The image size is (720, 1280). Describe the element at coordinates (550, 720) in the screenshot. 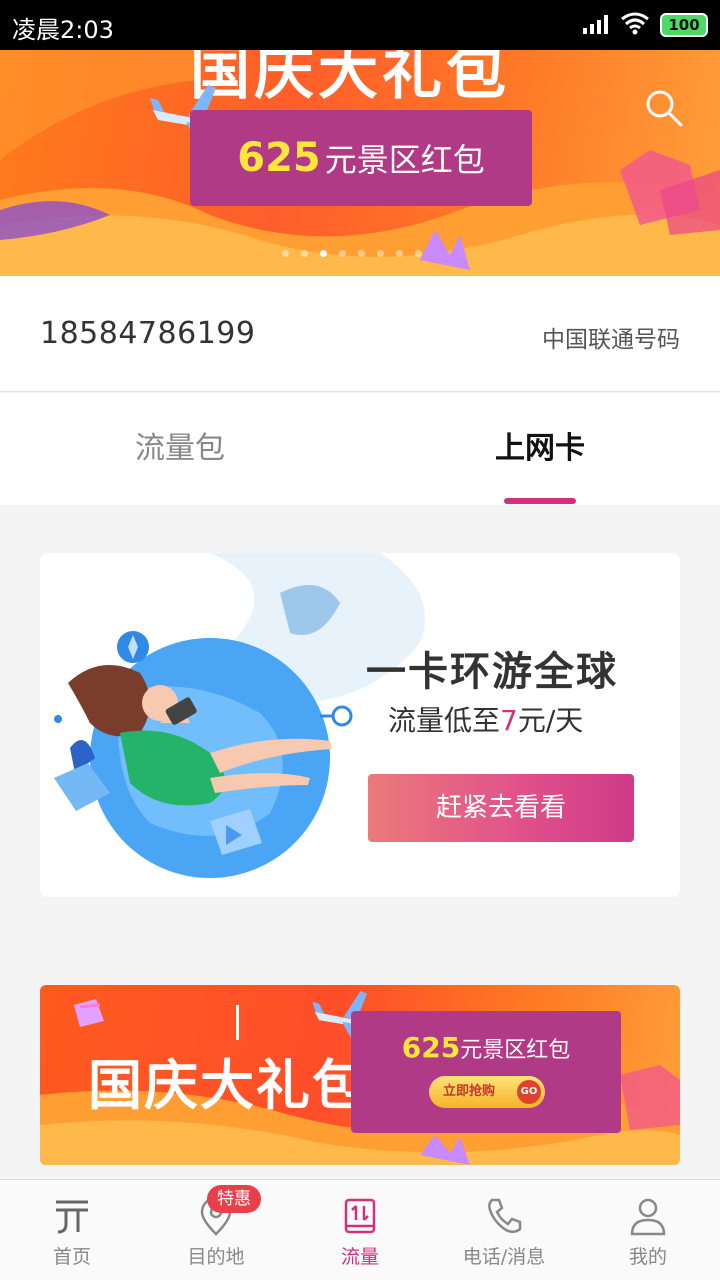

I see `card-sub-suffix: 元/天` at that location.